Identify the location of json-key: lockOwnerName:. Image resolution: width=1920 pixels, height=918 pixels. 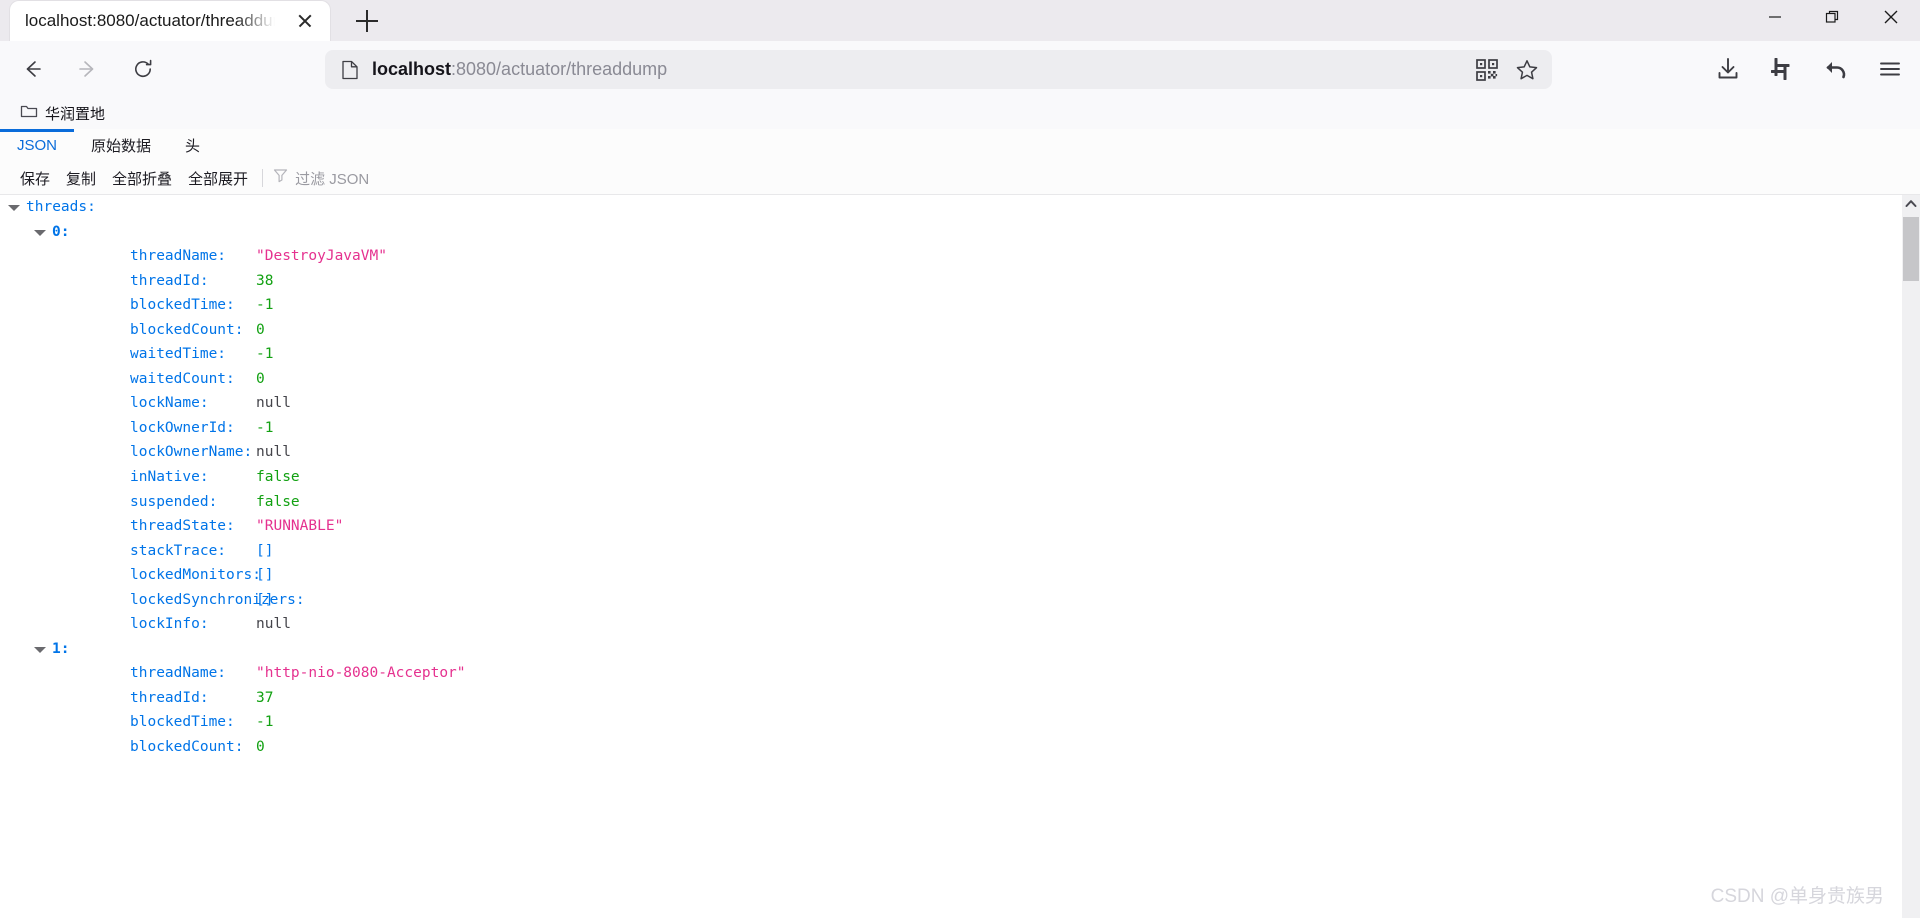
(191, 452).